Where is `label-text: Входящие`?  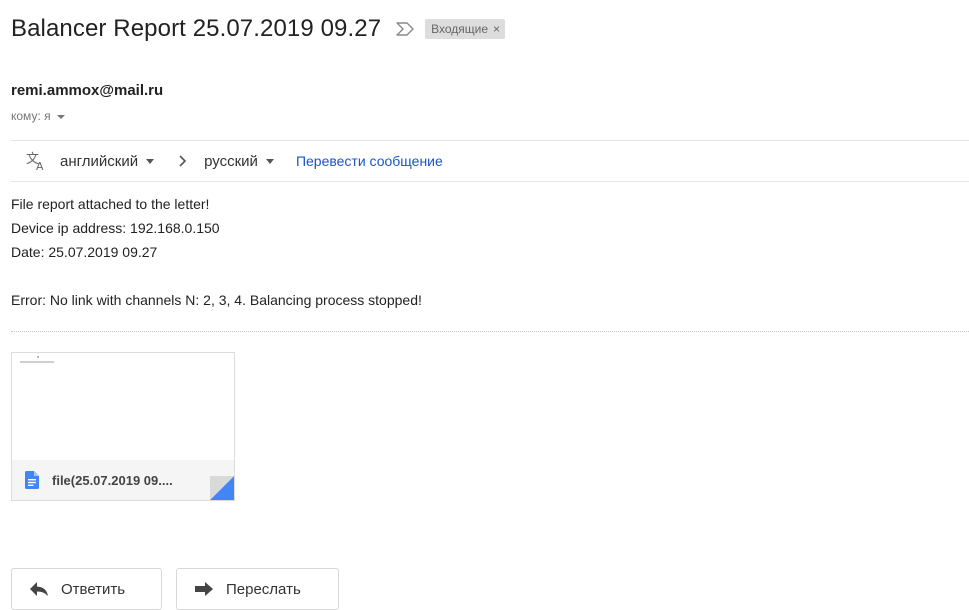
label-text: Входящие is located at coordinates (460, 29).